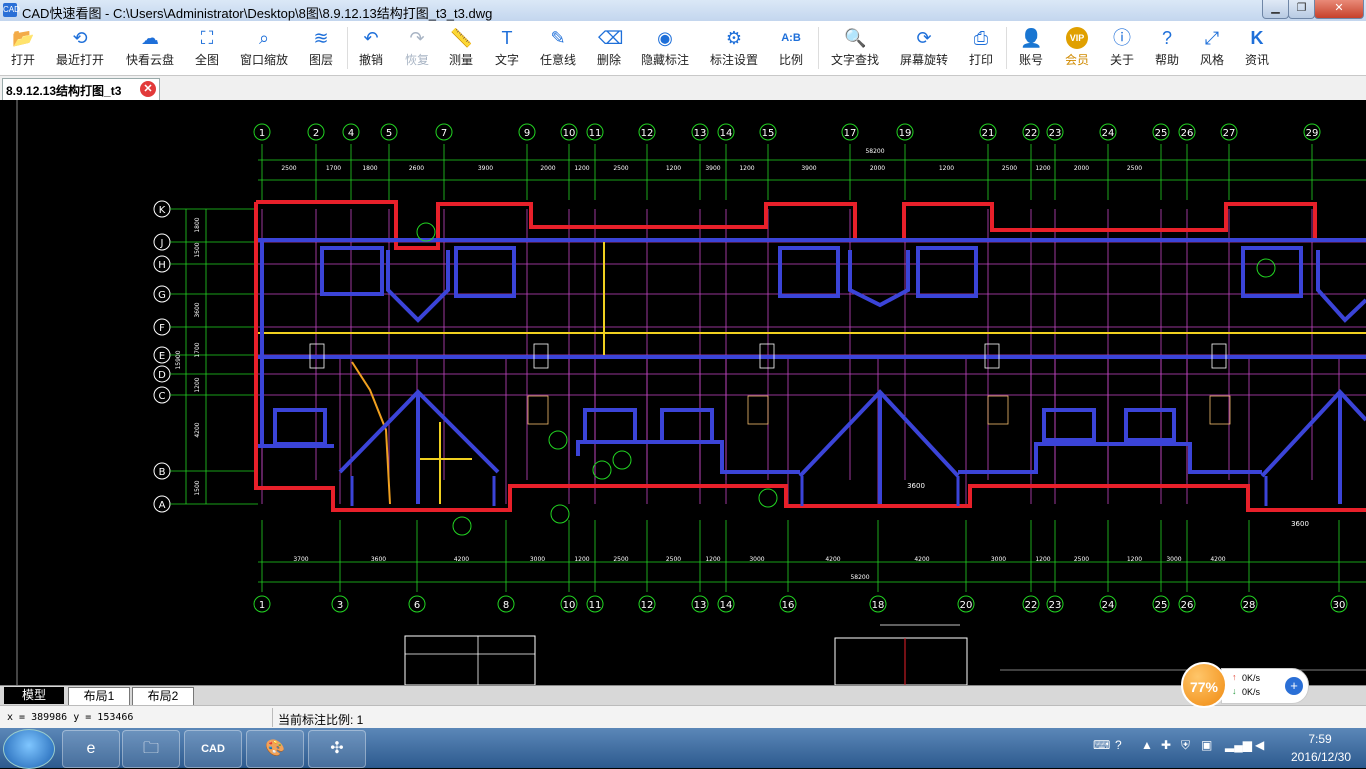 The height and width of the screenshot is (769, 1366). What do you see at coordinates (855, 48) in the screenshot?
I see `text-search-button: 🔍 文字查找` at bounding box center [855, 48].